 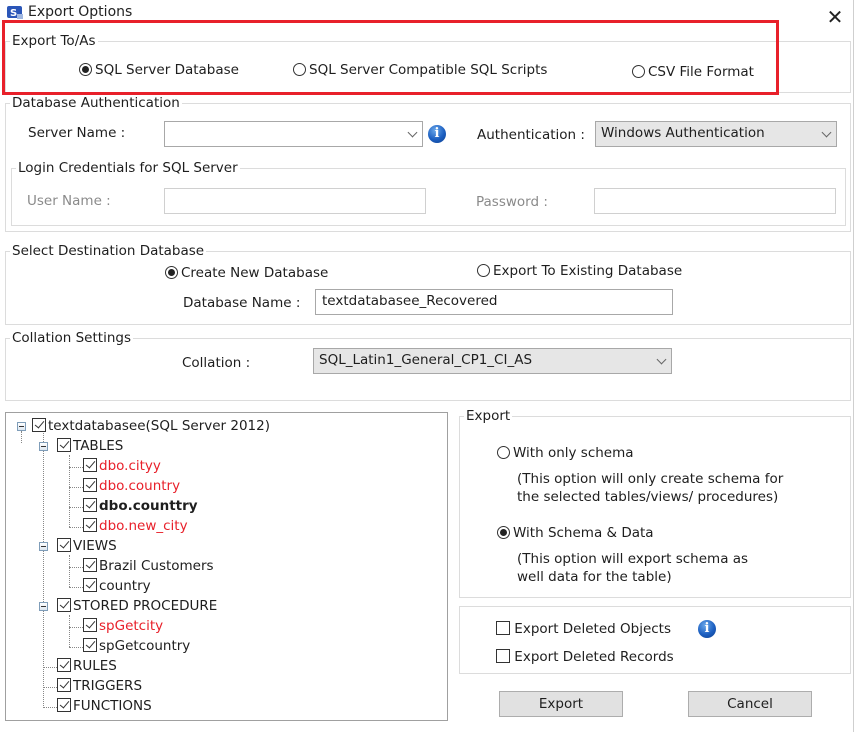 I want to click on tree-group-rules: RULES, so click(x=87, y=666).